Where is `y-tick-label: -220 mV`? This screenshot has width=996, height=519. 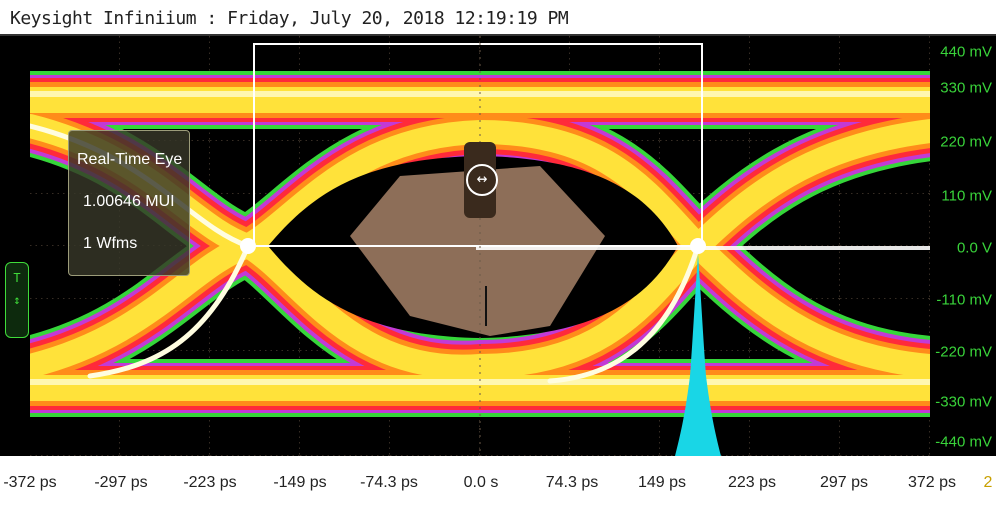
y-tick-label: -220 mV is located at coordinates (963, 352).